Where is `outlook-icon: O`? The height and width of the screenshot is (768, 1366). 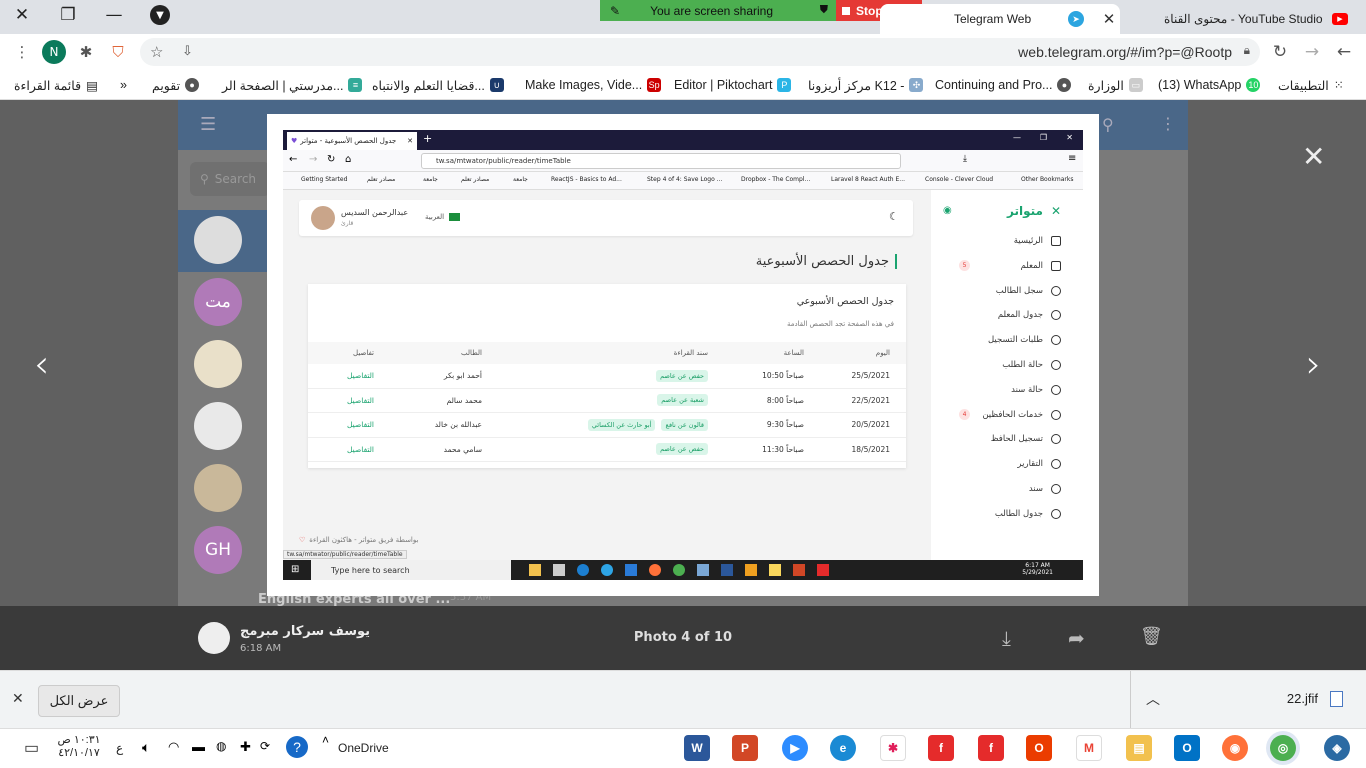 outlook-icon: O is located at coordinates (1187, 748).